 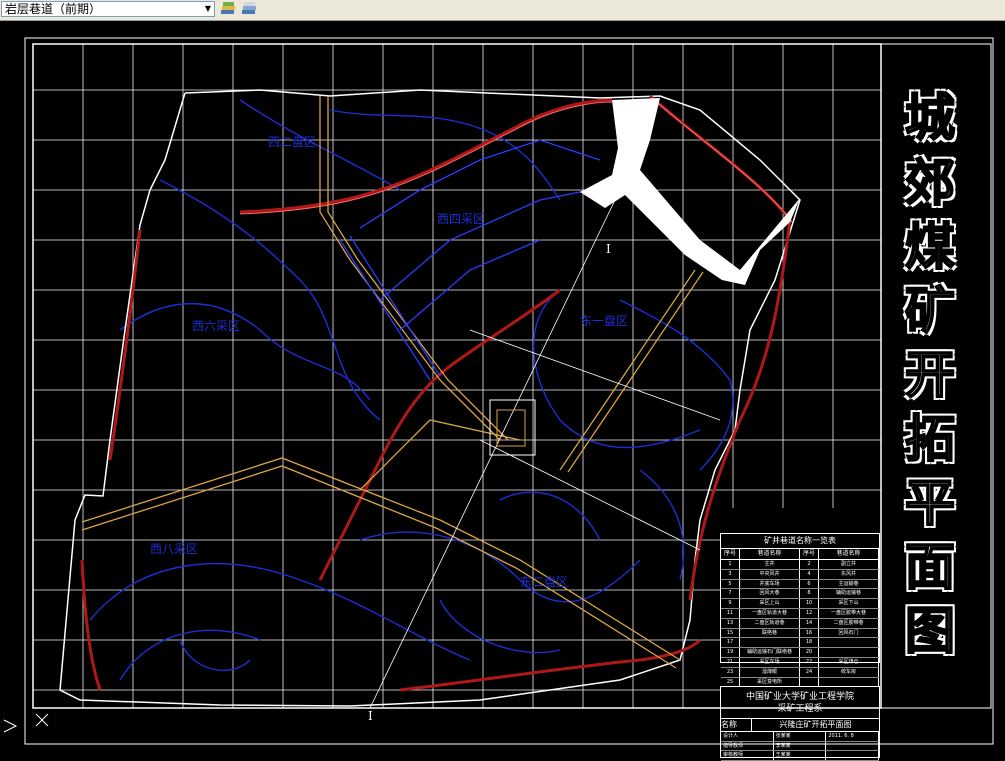 What do you see at coordinates (849, 613) in the screenshot?
I see `table-cell: 一盘区胶带大巷` at bounding box center [849, 613].